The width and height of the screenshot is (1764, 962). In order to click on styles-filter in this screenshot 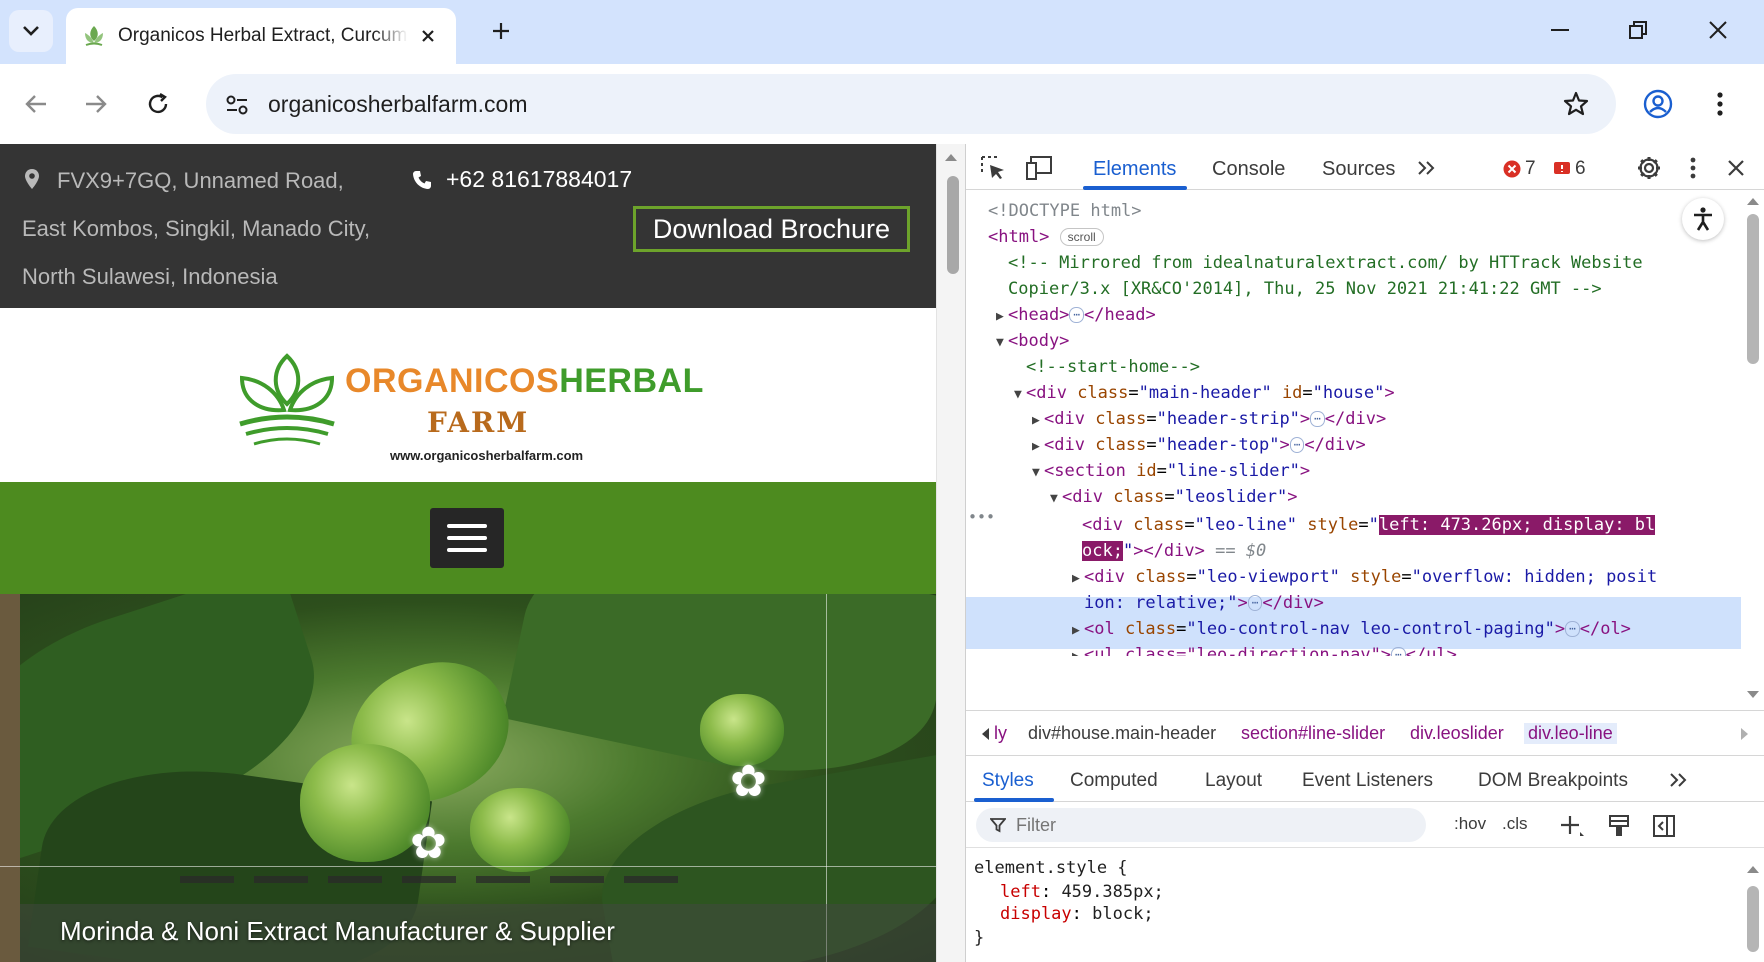, I will do `click(1201, 825)`.